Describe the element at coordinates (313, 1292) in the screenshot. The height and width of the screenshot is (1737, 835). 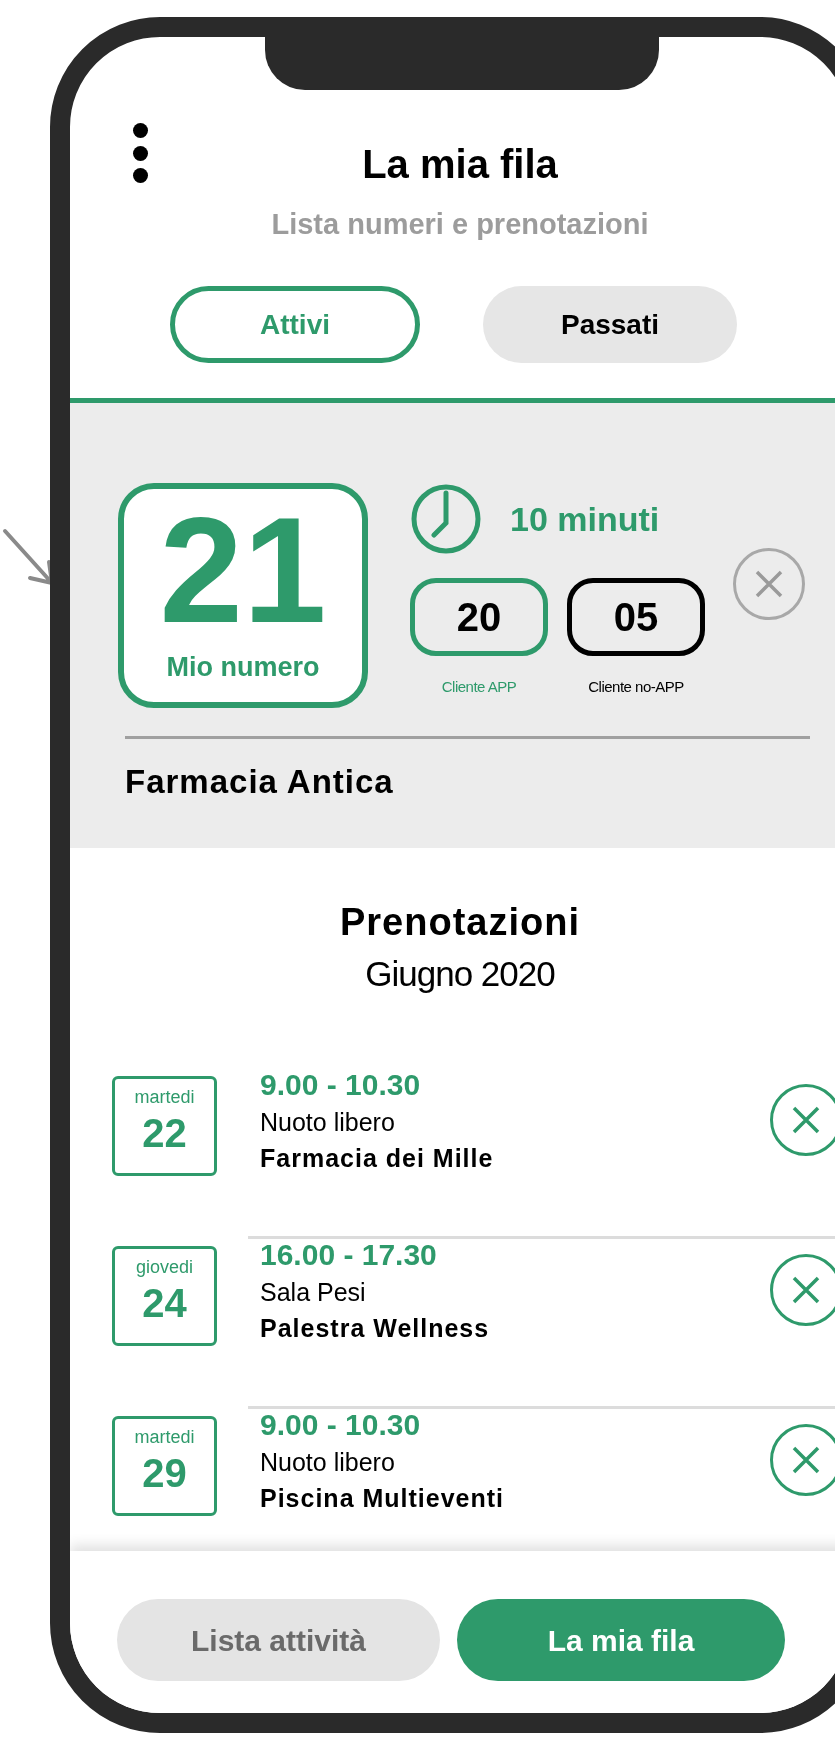
I see `activity-name: Sala Pesi` at that location.